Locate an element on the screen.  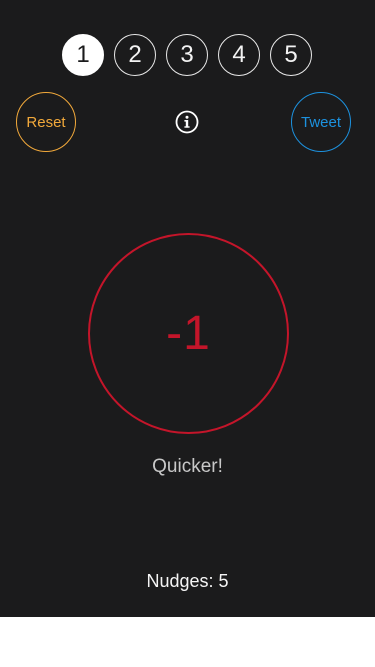
tweet-button: Tweet is located at coordinates (321, 122).